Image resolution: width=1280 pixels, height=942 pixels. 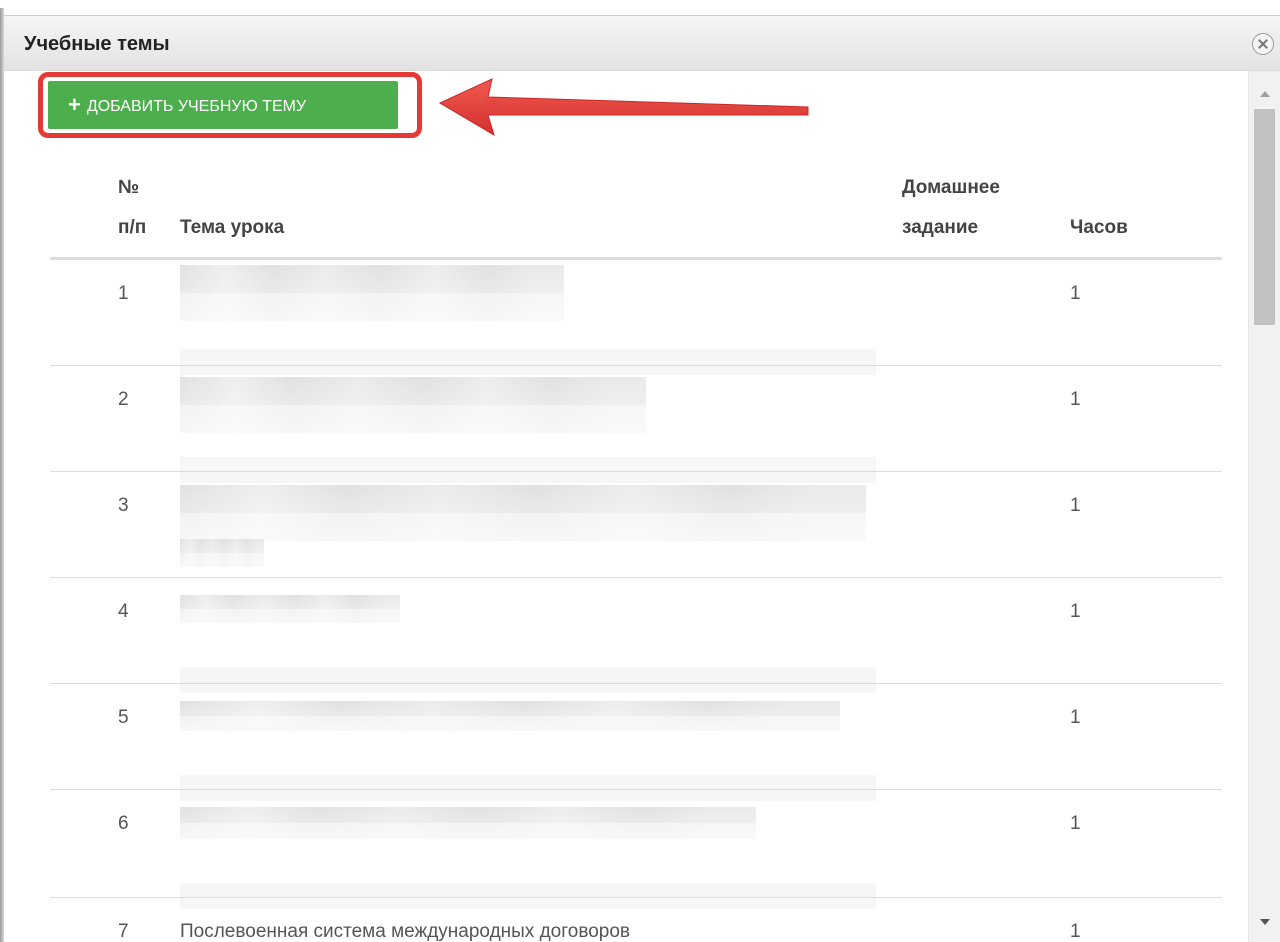 I want to click on add-topic-button: + ДОБАВИТЬ УЧЕБНУЮ ТЕМУ, so click(x=223, y=105).